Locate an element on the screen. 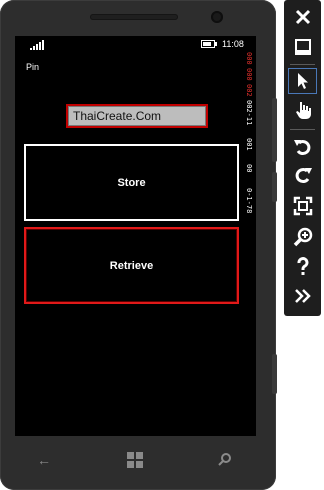 The height and width of the screenshot is (490, 324). retrieve-button: Retrieve is located at coordinates (131, 265).